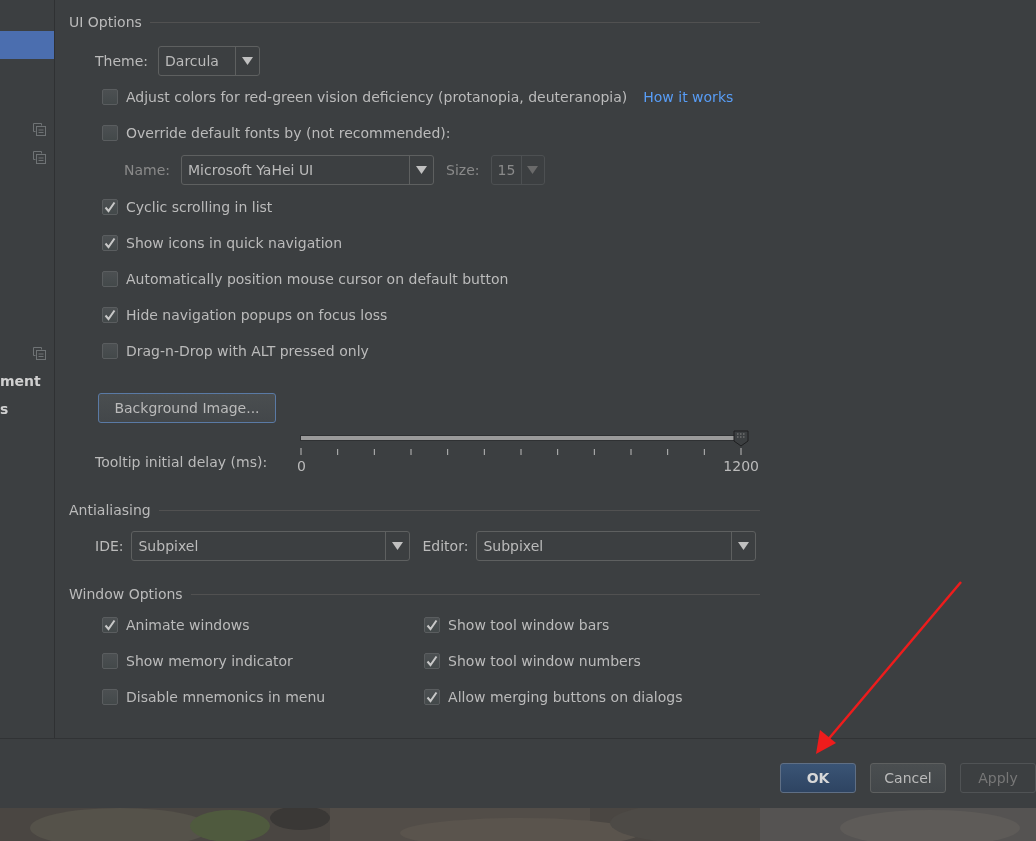  Describe the element at coordinates (121, 61) in the screenshot. I see `field-label: Theme:` at that location.